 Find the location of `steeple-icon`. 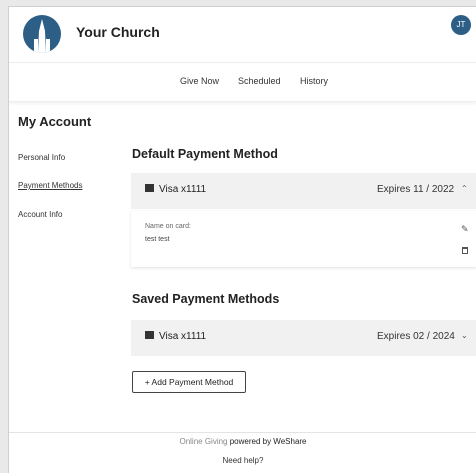

steeple-icon is located at coordinates (42, 36).